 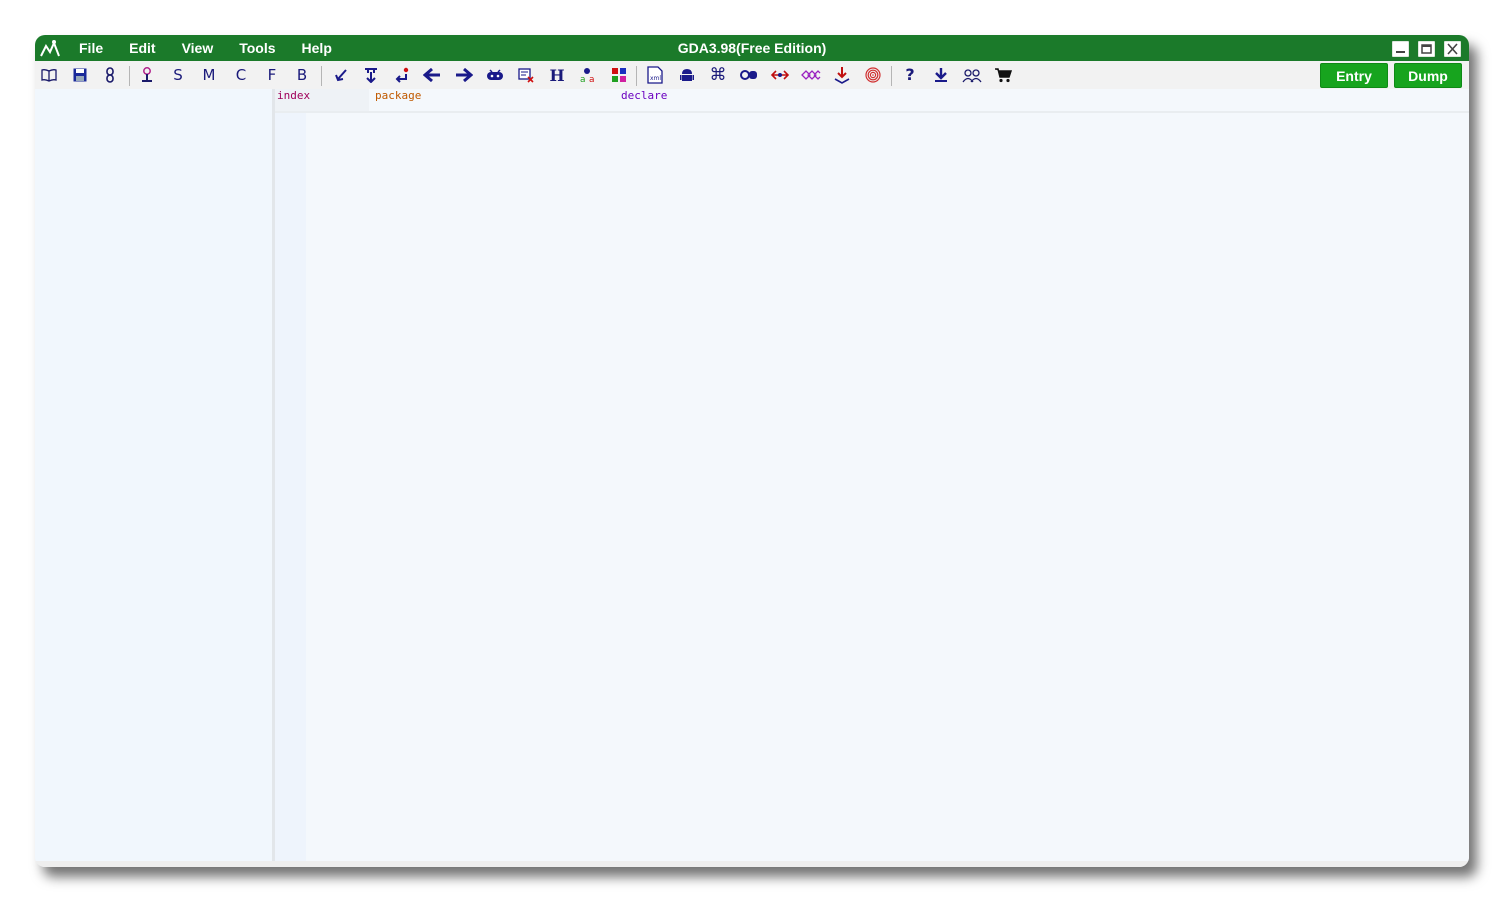 I want to click on string-button: aa, so click(x=588, y=75).